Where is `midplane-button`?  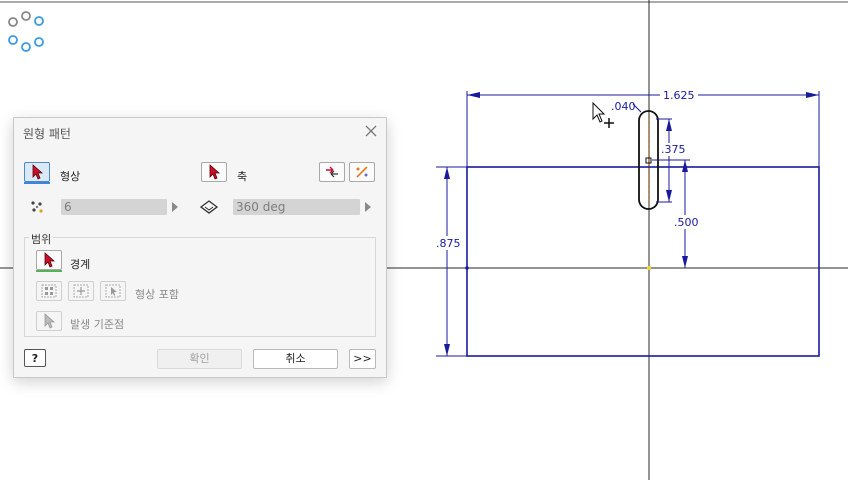 midplane-button is located at coordinates (362, 172).